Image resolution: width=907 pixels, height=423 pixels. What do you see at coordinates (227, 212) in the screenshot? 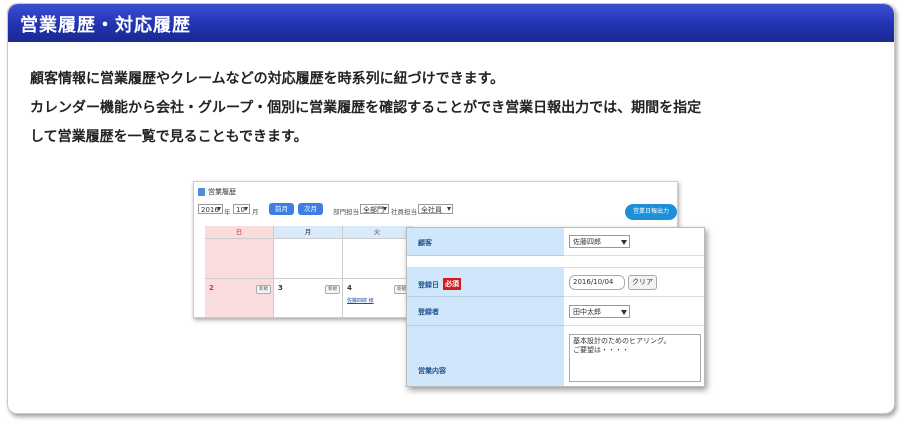
I see `year-unit: 年` at bounding box center [227, 212].